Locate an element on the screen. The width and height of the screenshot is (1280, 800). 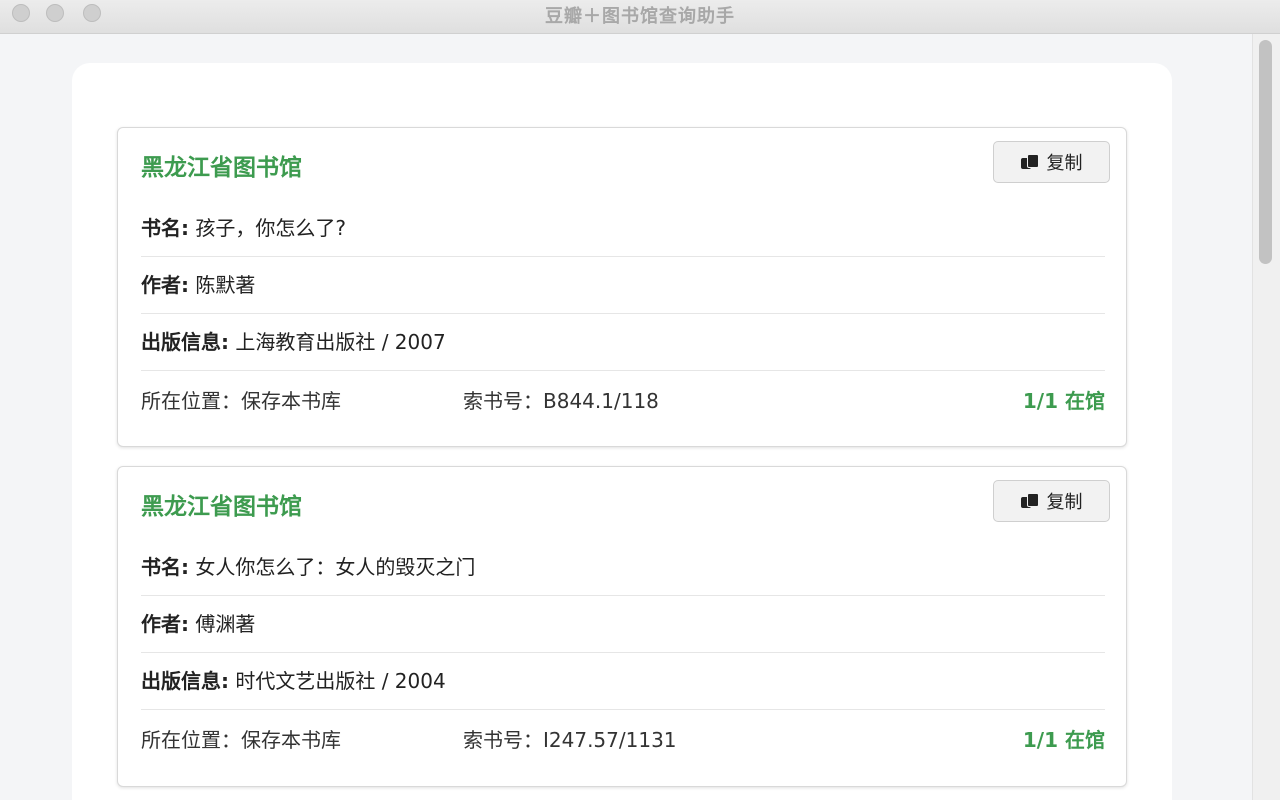
holding-row: 所在位置：保存本书库 索书号：B844.1/118 1/1 在馆 is located at coordinates (623, 401).